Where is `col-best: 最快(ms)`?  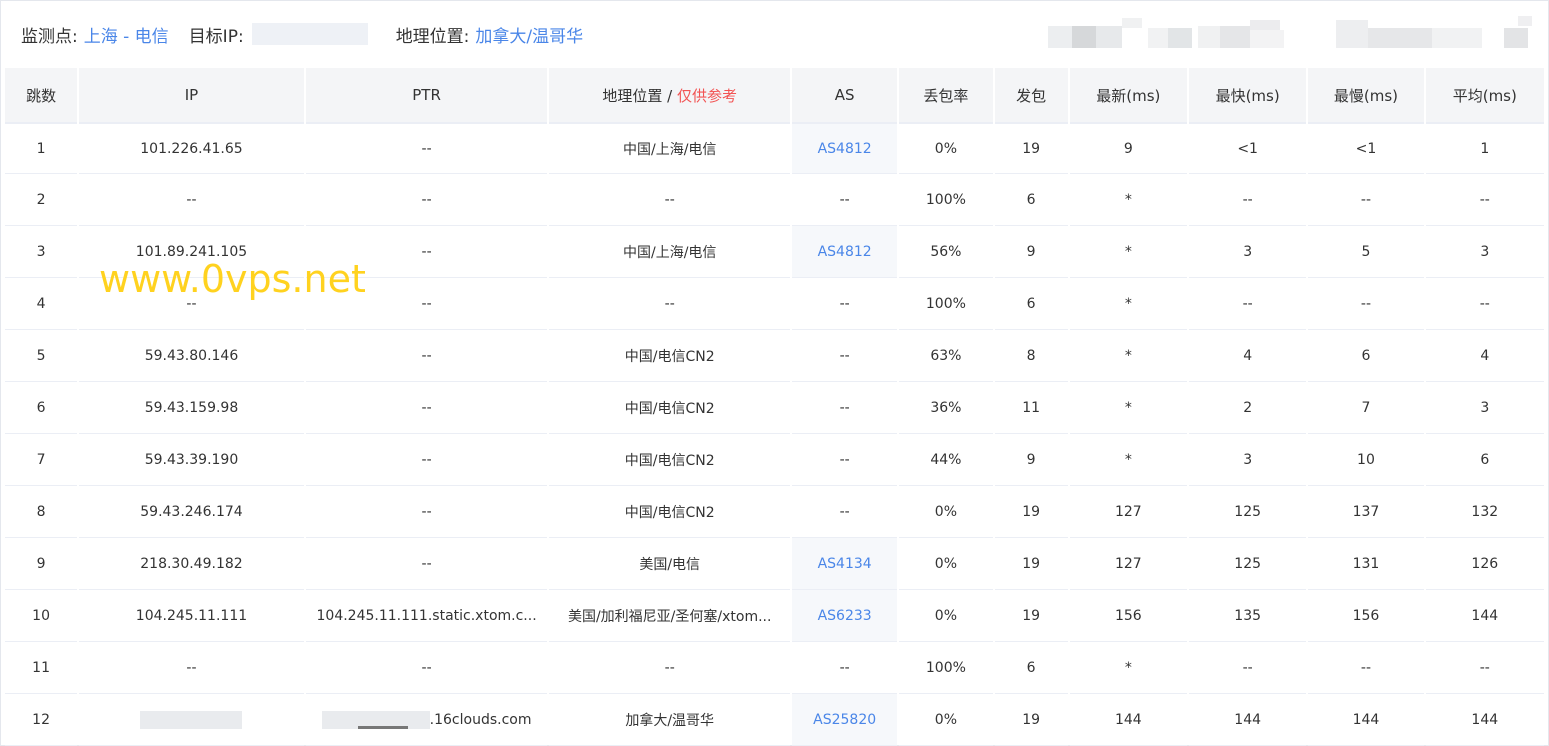
col-best: 最快(ms) is located at coordinates (1248, 95).